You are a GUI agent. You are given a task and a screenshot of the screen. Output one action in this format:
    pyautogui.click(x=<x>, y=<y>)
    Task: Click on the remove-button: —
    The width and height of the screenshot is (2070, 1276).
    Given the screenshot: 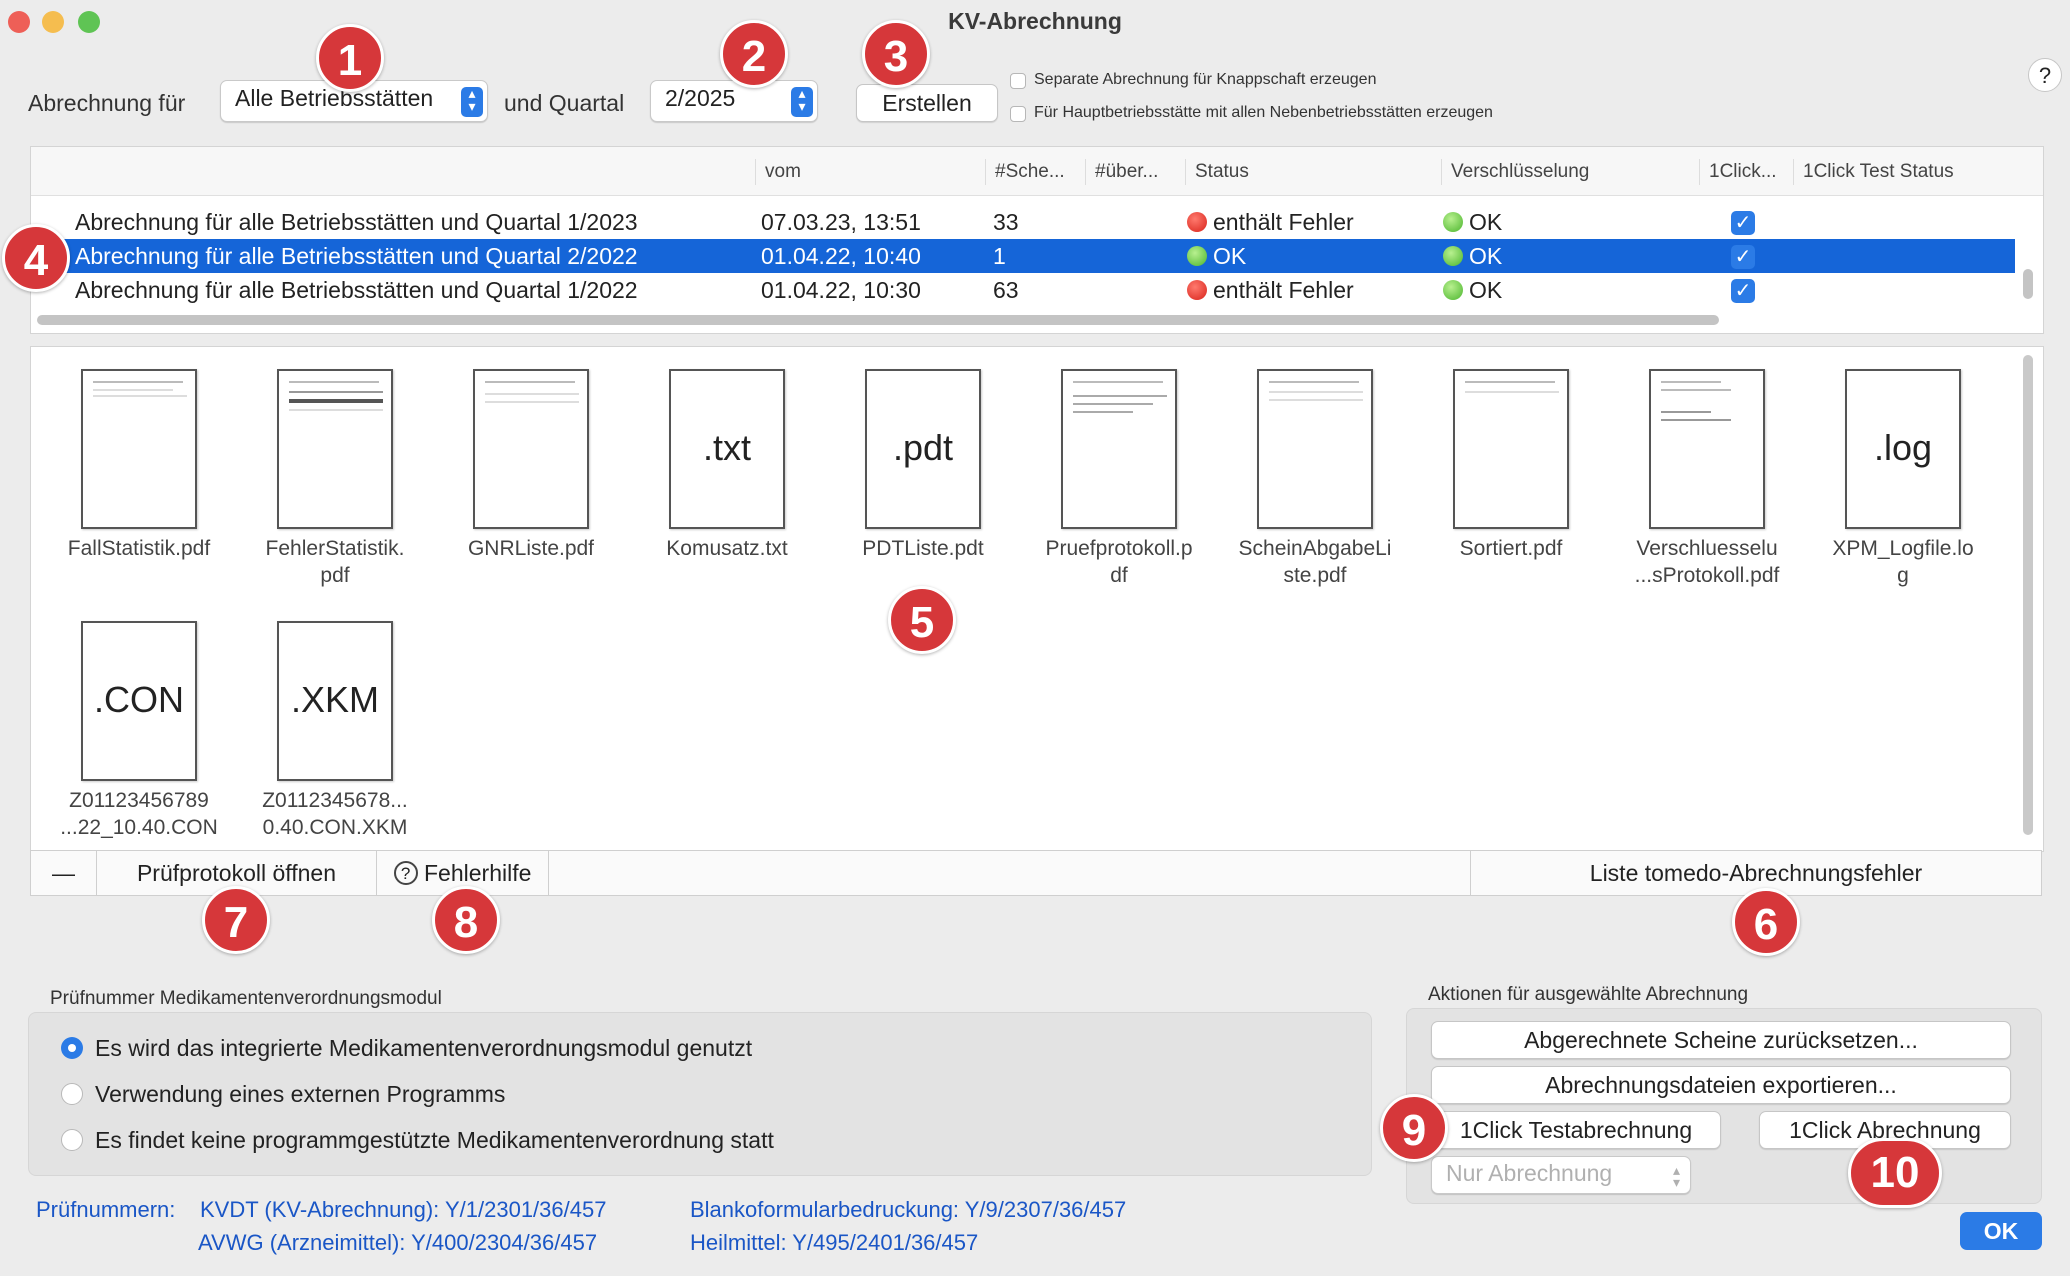 What is the action you would take?
    pyautogui.click(x=64, y=873)
    